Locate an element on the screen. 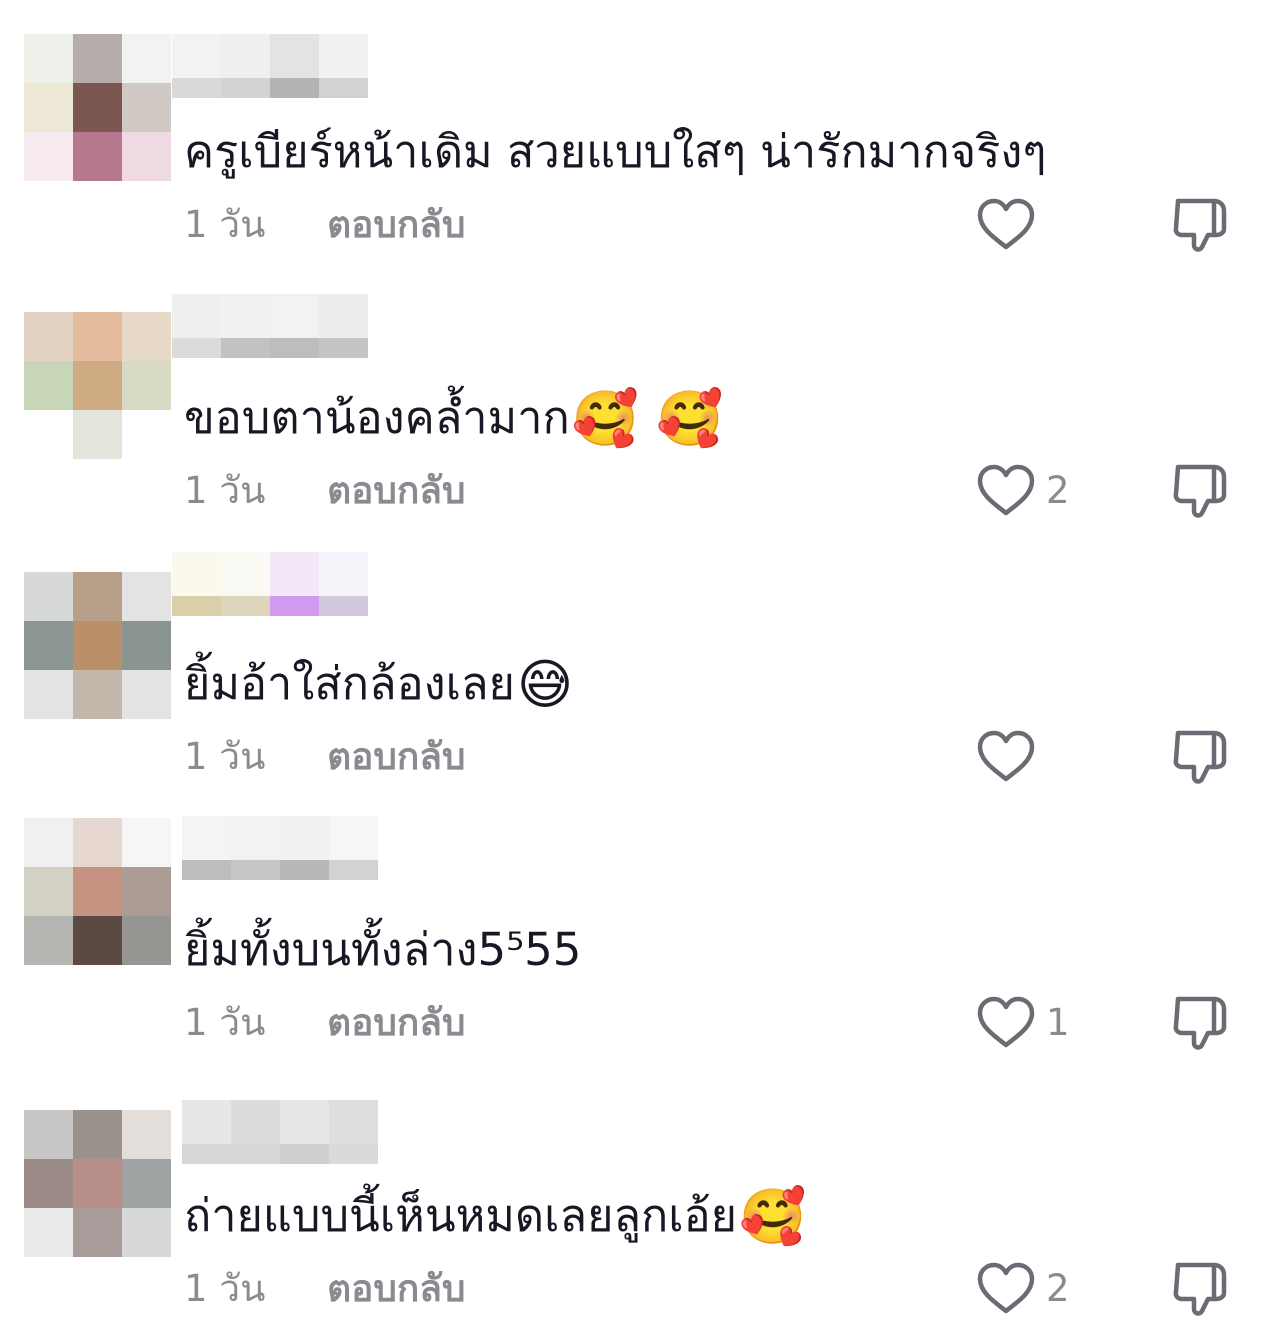 The height and width of the screenshot is (1330, 1280). comment-text-content: ถ่ายแบบนี้เห็นหมดเลยลูกเอ้ย is located at coordinates (461, 1215).